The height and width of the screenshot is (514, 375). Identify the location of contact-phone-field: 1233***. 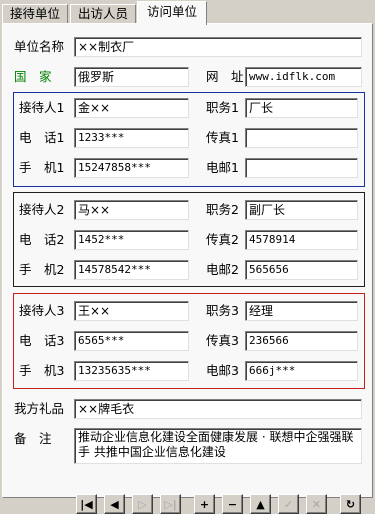
(131, 138).